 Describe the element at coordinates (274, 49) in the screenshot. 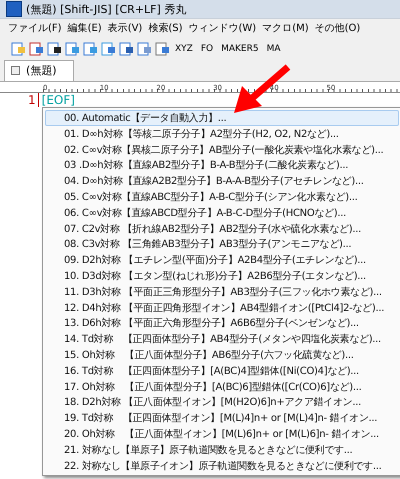

I see `toolbar-button: MA` at that location.